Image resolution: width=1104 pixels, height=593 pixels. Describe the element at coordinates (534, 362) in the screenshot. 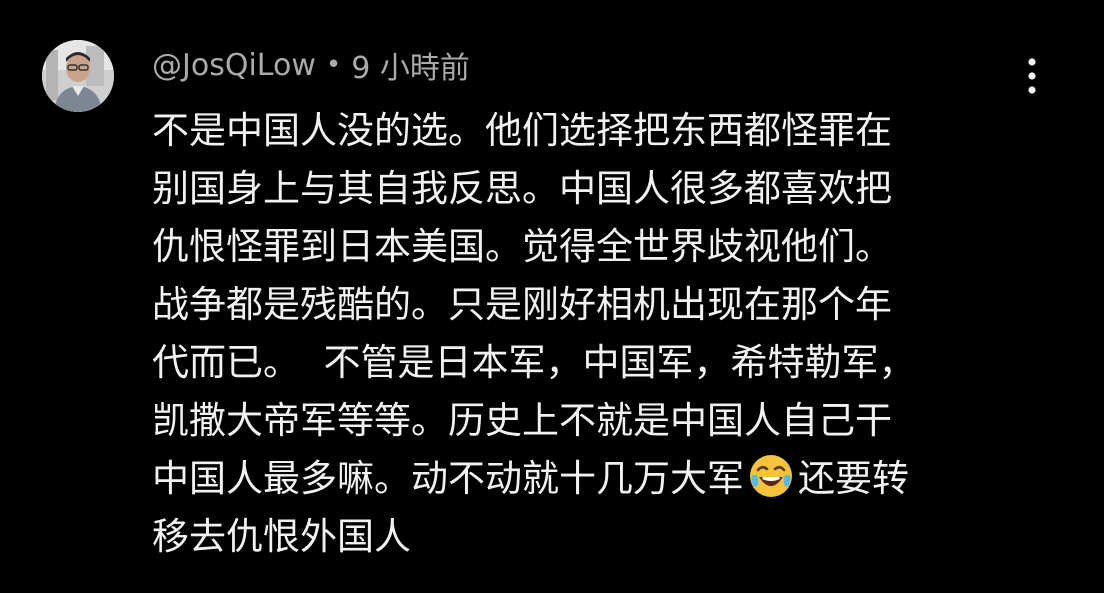

I see `comment-line: 代而已。 不管是日本军，中国军，希特勒军，` at that location.